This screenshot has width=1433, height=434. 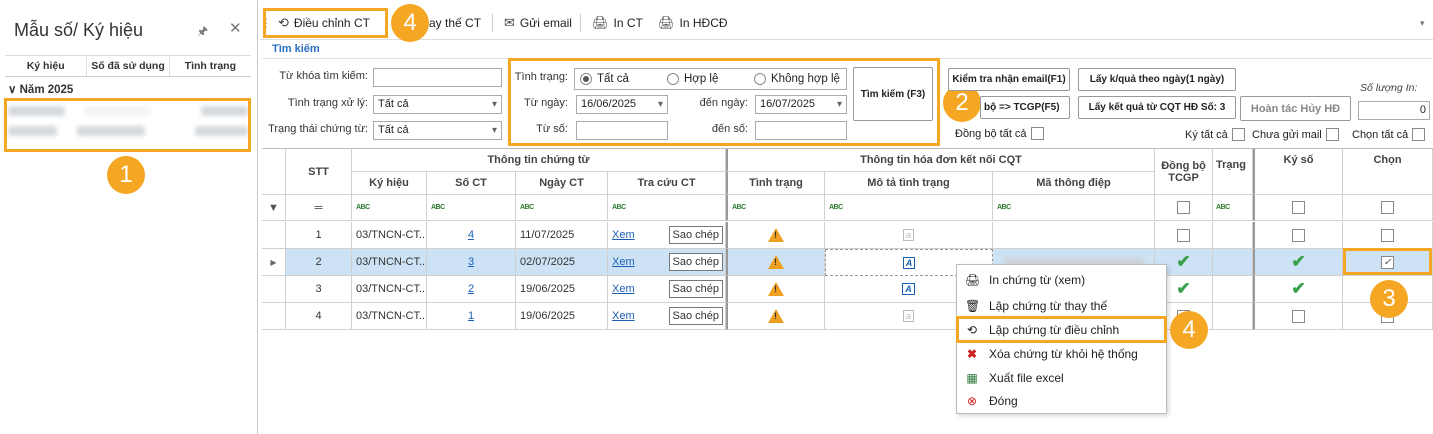 I want to click on unsent-mail-checkbox, so click(x=1332, y=134).